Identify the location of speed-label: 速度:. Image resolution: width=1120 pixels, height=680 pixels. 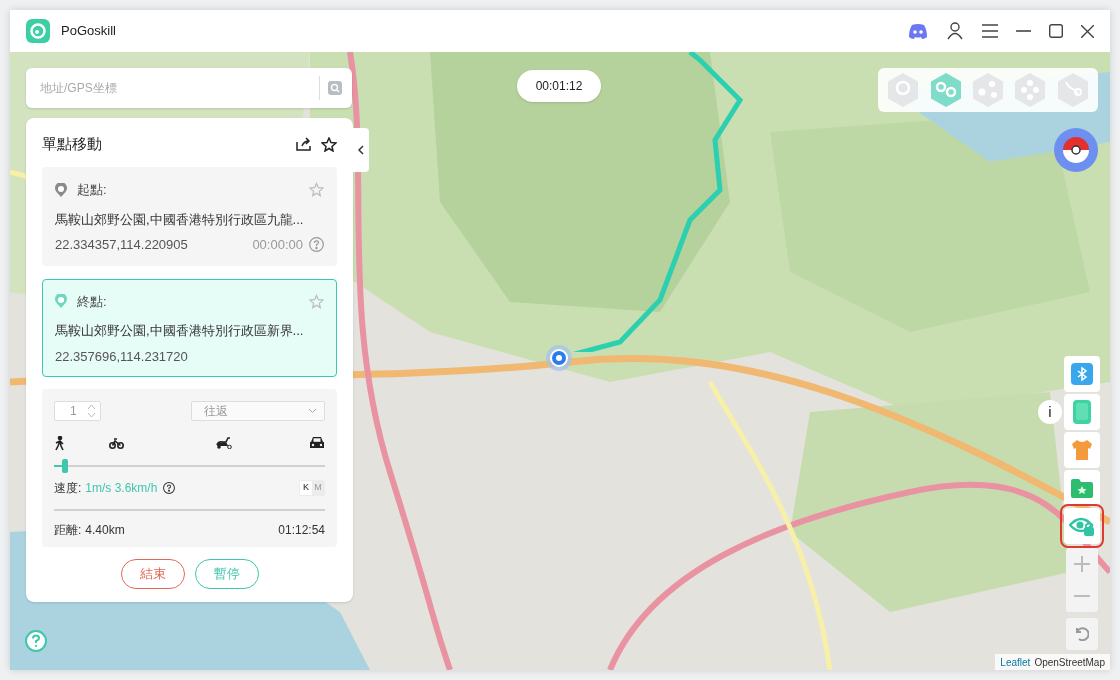
(68, 488).